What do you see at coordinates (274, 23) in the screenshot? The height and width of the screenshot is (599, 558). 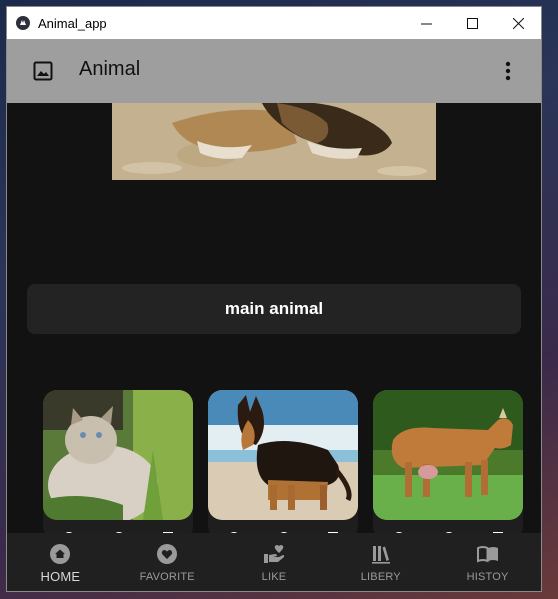 I see `title-bar: Animal_app` at bounding box center [274, 23].